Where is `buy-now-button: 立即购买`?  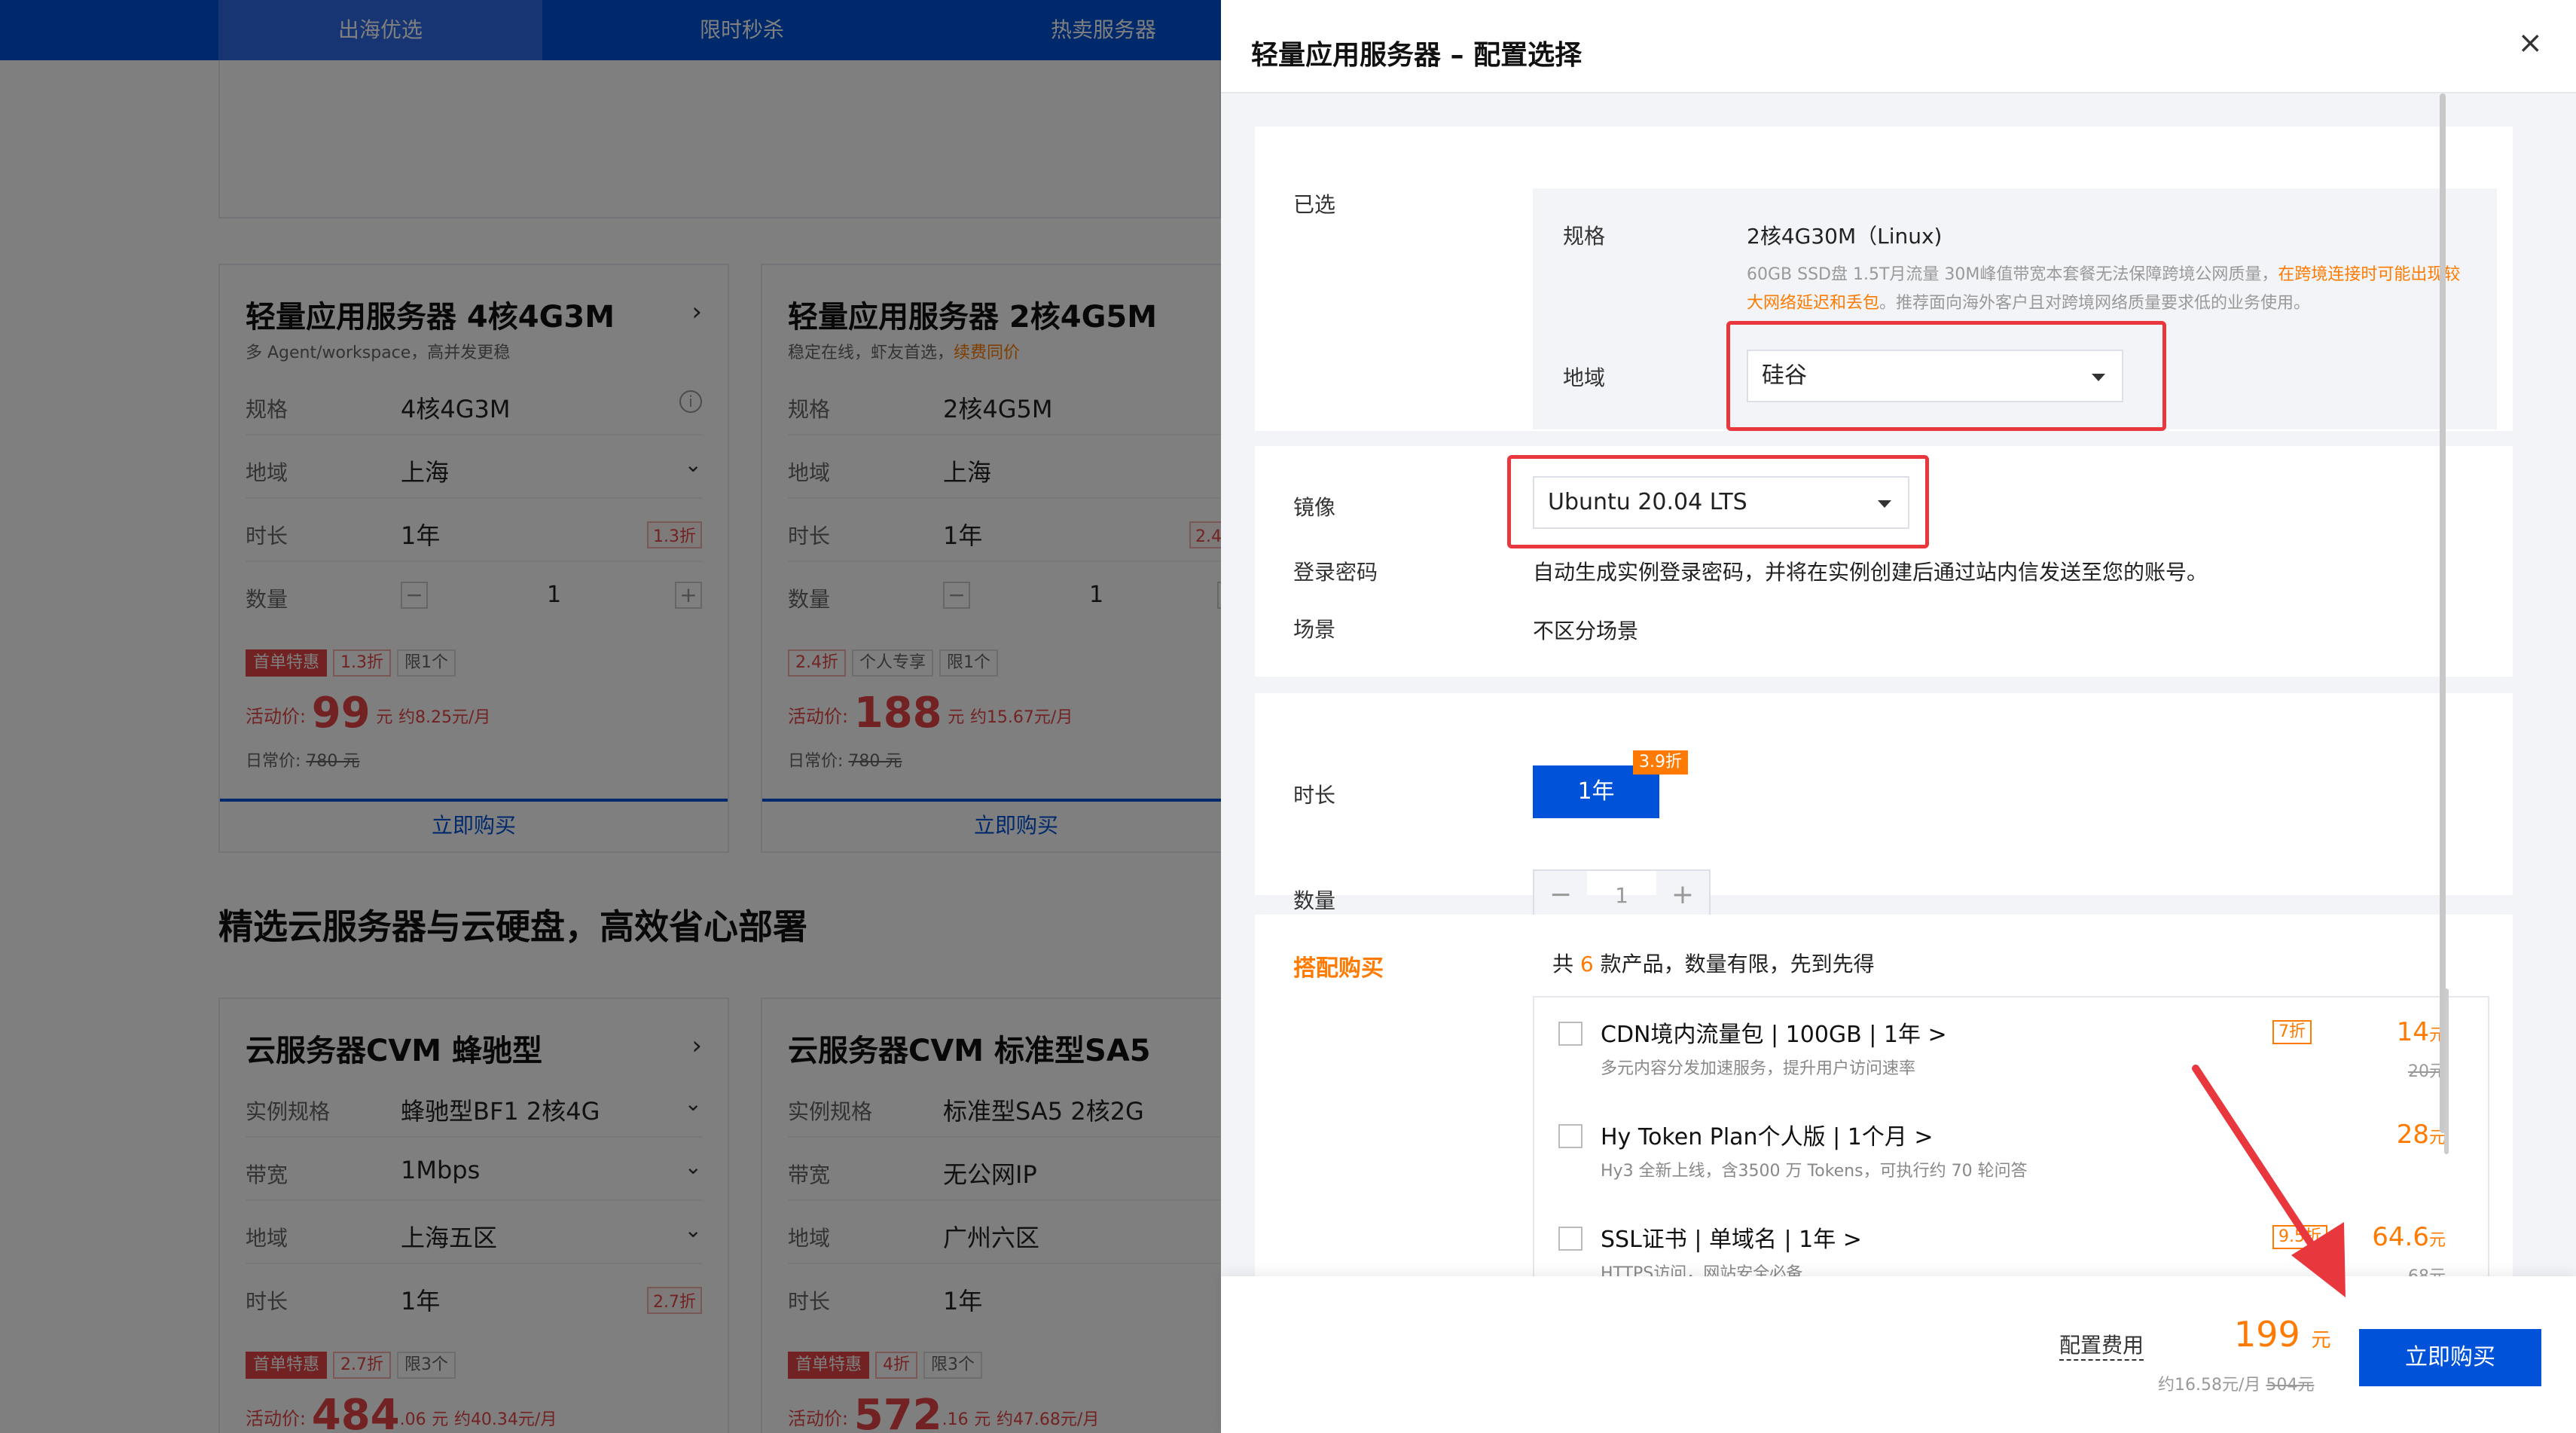
buy-now-button: 立即购买 is located at coordinates (2450, 1357).